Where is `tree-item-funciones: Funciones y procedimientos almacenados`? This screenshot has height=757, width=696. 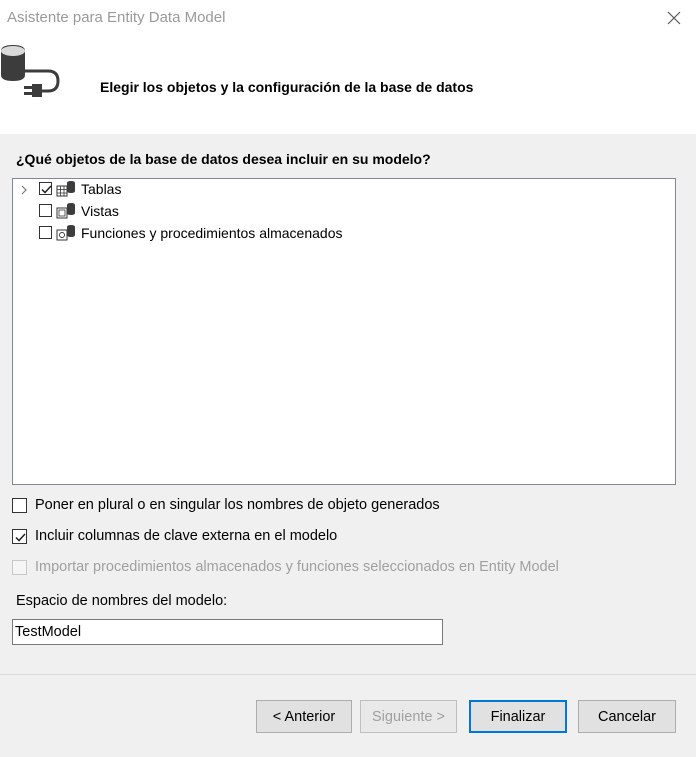 tree-item-funciones: Funciones y procedimientos almacenados is located at coordinates (343, 234).